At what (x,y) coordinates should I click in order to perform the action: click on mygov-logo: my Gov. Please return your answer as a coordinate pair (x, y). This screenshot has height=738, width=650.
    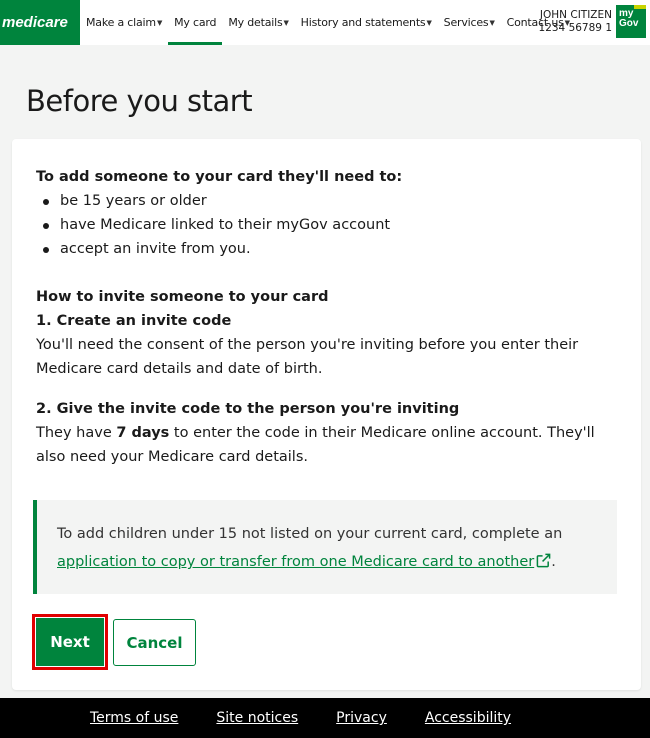
    Looking at the image, I should click on (631, 21).